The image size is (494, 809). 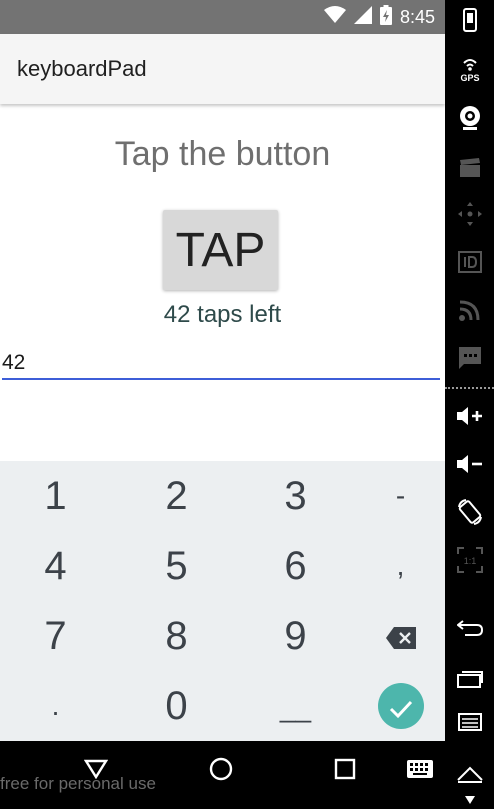 I want to click on volume-down-tool, so click(x=469, y=466).